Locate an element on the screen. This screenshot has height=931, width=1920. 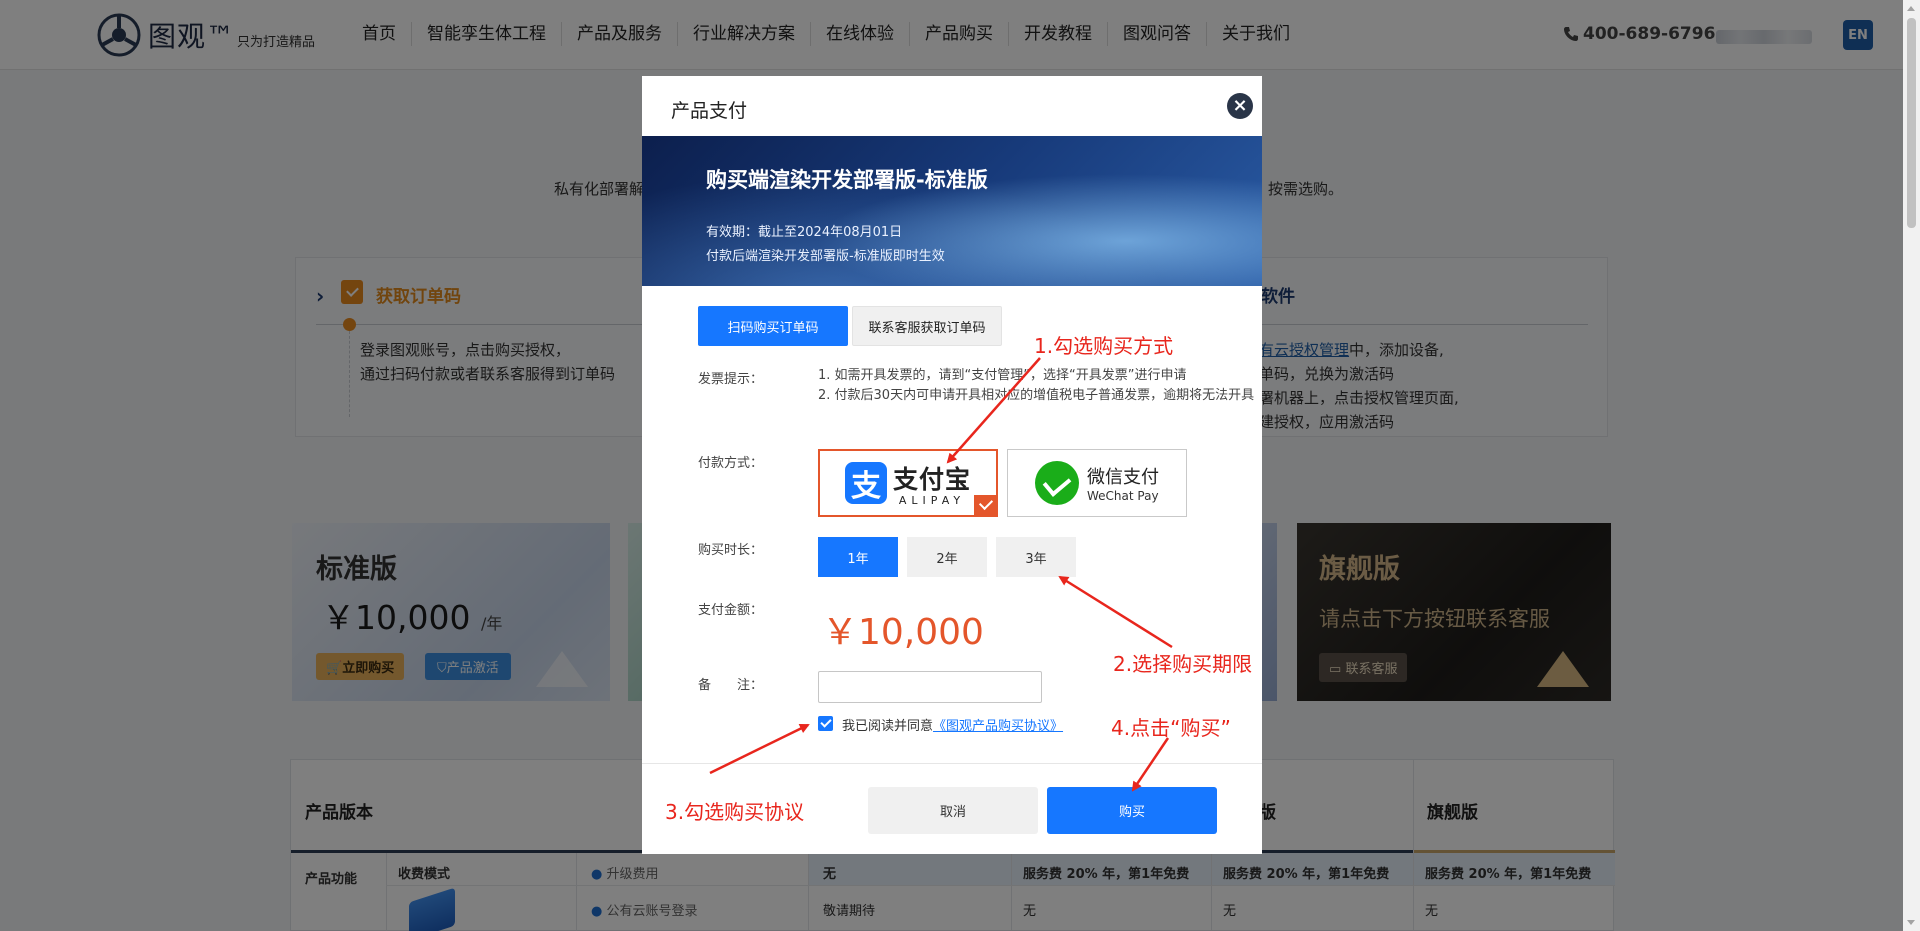
annotation-step-1: 1.勾选购买方式 is located at coordinates (1104, 346).